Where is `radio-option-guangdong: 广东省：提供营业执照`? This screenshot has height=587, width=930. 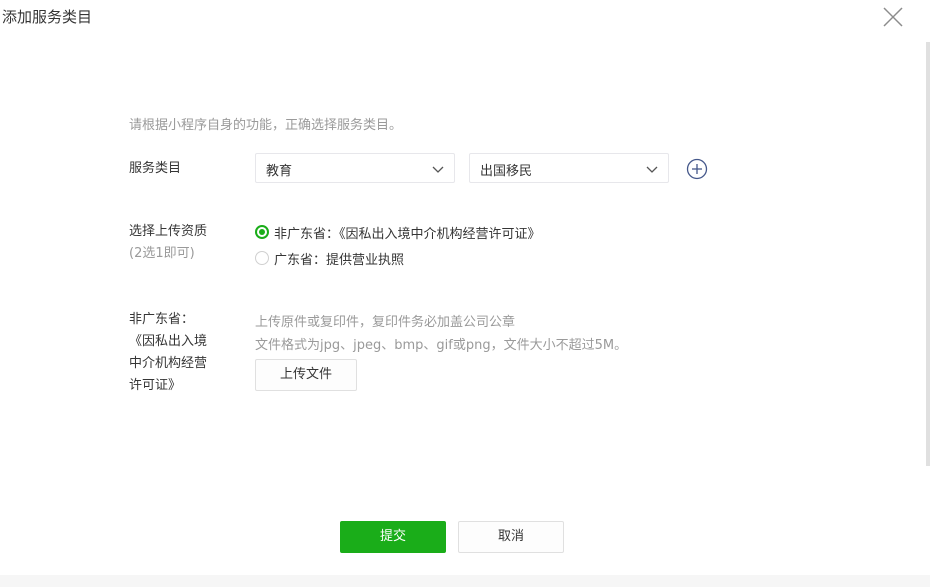 radio-option-guangdong: 广东省：提供营业执照 is located at coordinates (329, 258).